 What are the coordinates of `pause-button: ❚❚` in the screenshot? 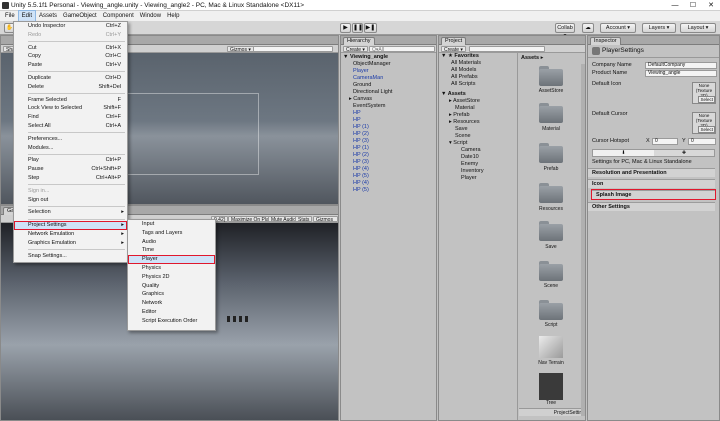 It's located at (357, 28).